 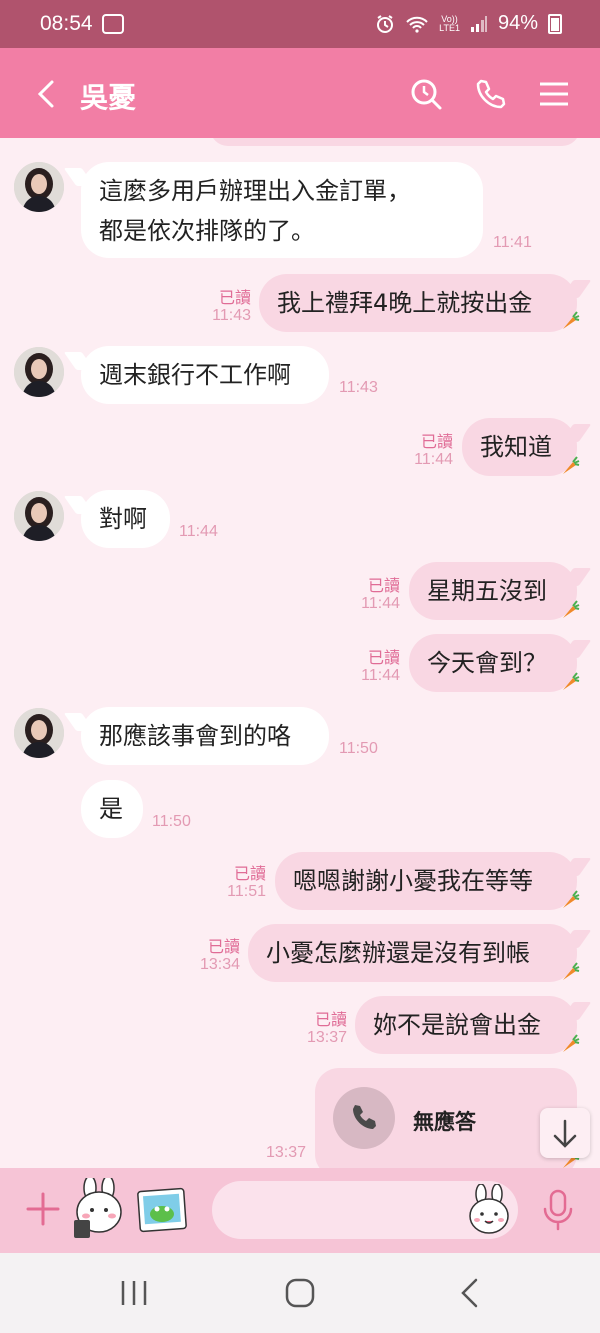 I want to click on menu-icon, so click(x=554, y=94).